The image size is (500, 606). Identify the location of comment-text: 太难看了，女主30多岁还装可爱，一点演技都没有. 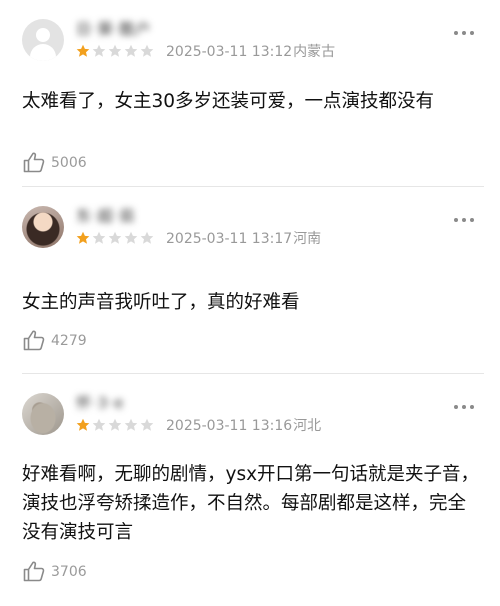
(228, 101).